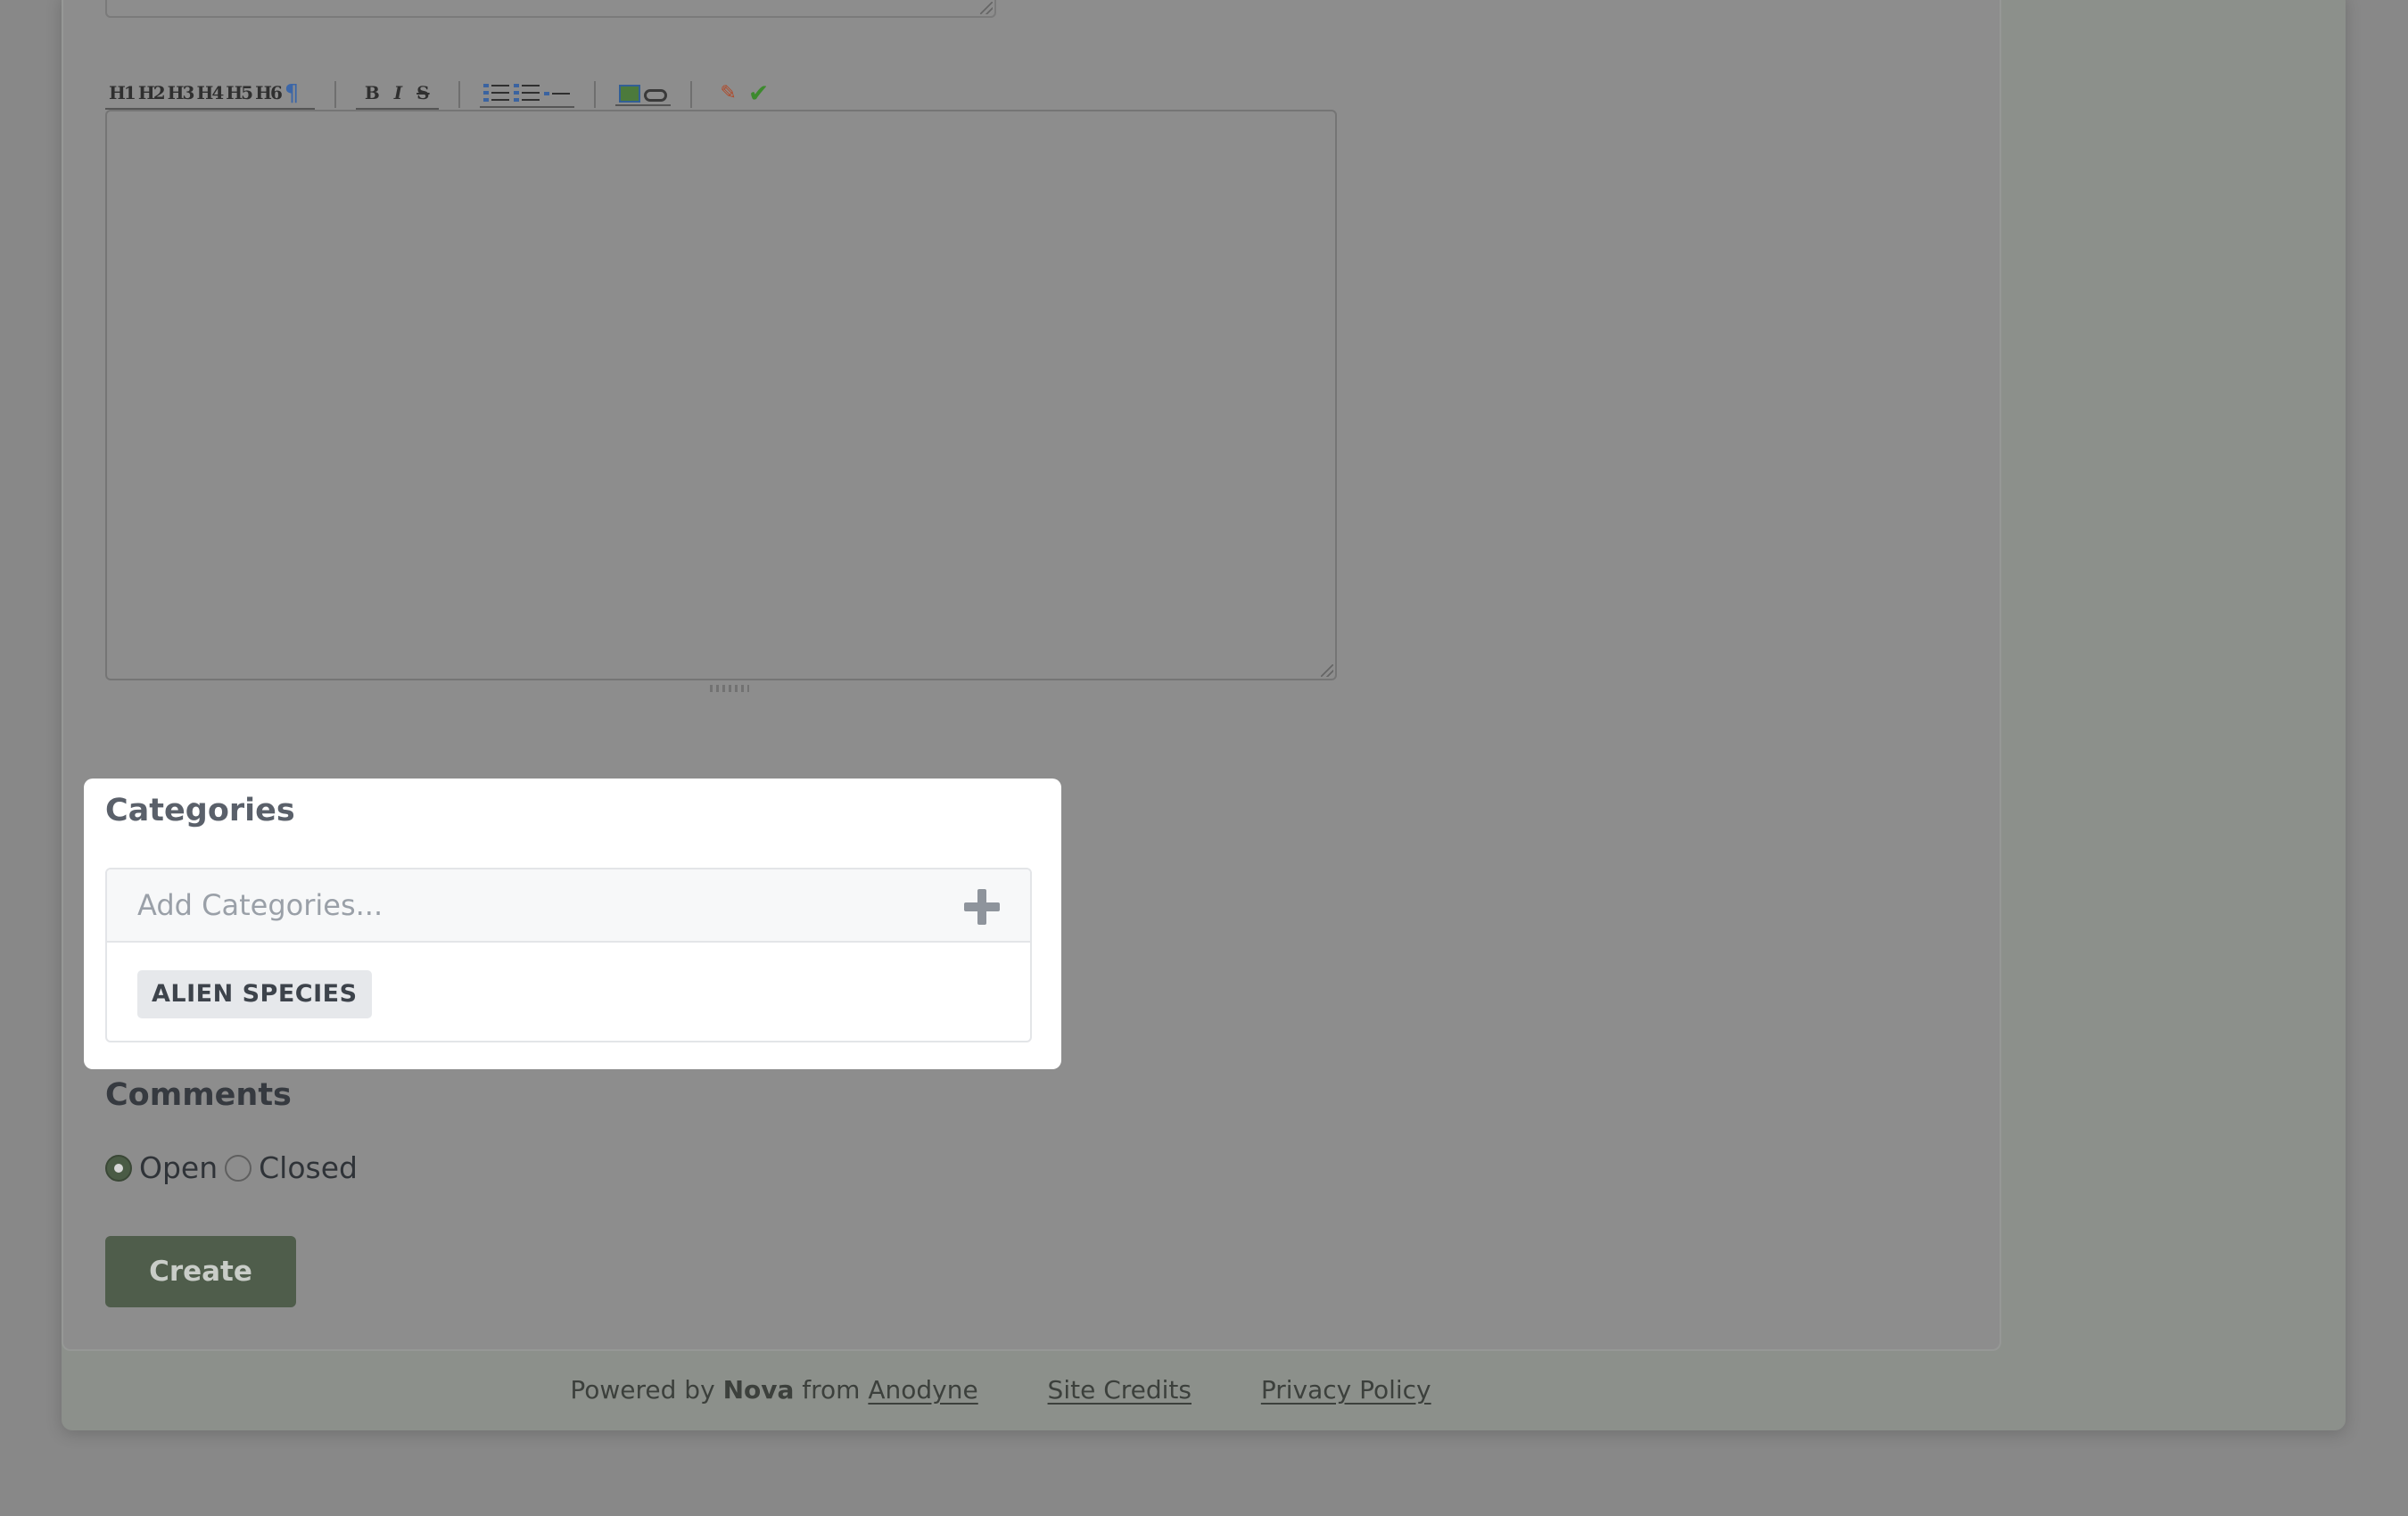 Image resolution: width=2408 pixels, height=1516 pixels. Describe the element at coordinates (178, 1167) in the screenshot. I see `comments-open-label: Open` at that location.